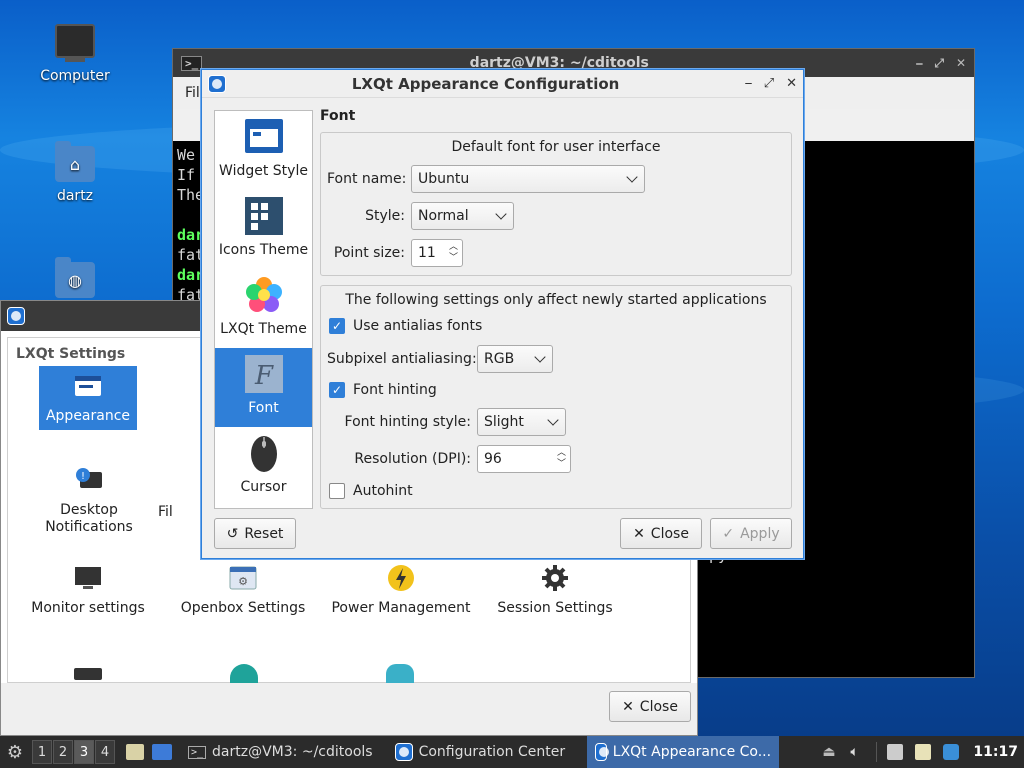 This screenshot has height=768, width=1024. What do you see at coordinates (402, 359) in the screenshot?
I see `subpixel-label: Subpixel antialiasing:` at bounding box center [402, 359].